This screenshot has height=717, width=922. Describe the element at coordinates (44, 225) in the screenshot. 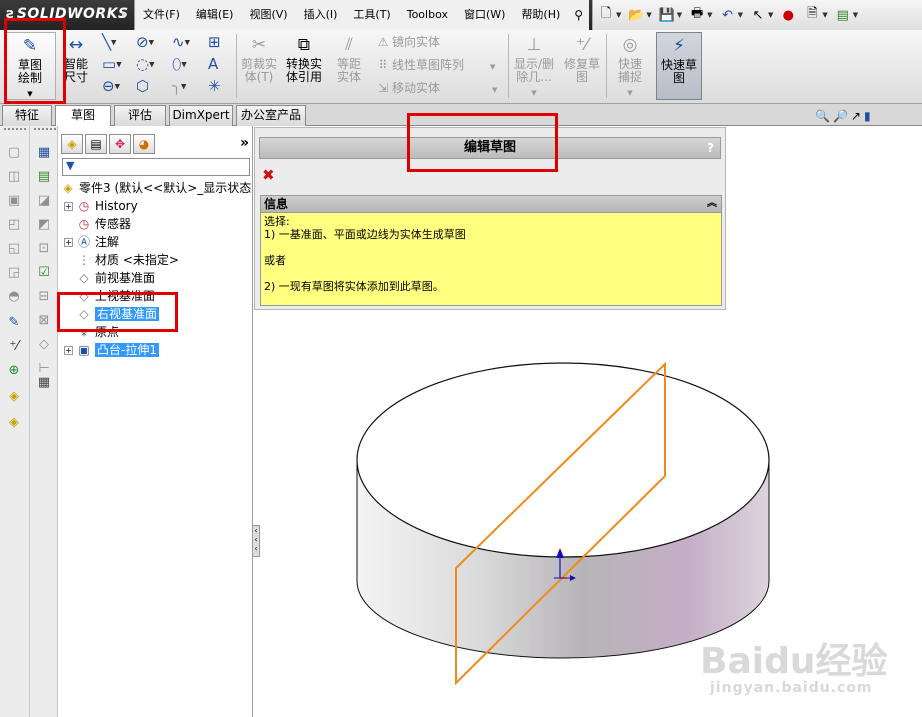

I see `wireframe-icon: ◩` at that location.